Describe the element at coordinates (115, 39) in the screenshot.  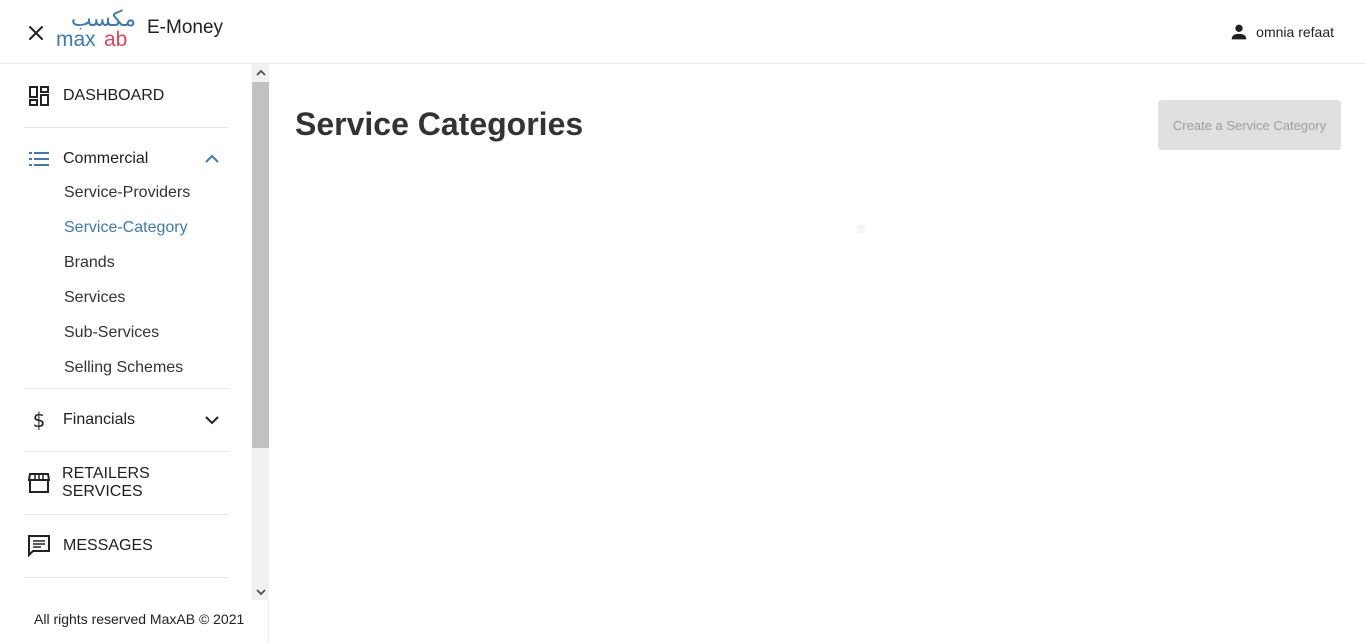
I see `svg-text: ab` at that location.